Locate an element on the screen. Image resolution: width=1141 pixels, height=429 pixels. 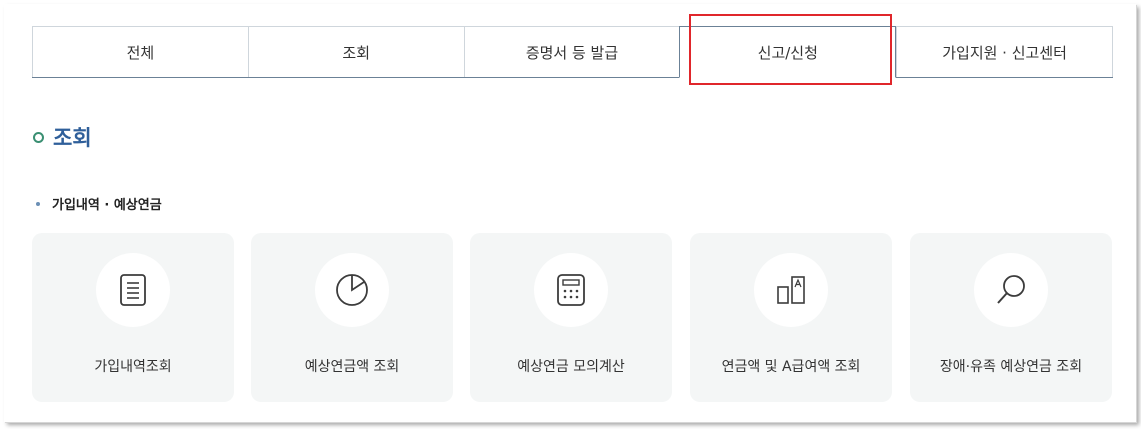
tab-all: 전체 is located at coordinates (140, 52).